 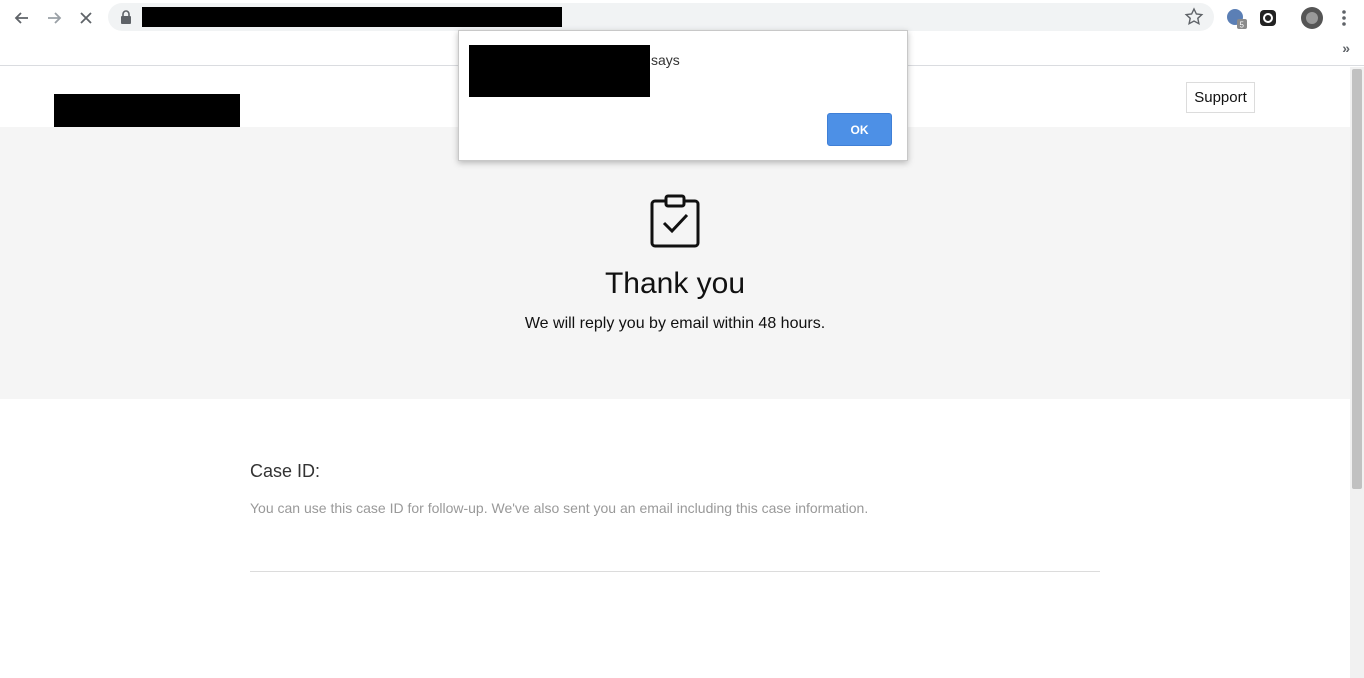 What do you see at coordinates (1220, 97) in the screenshot?
I see `support-button: Support` at bounding box center [1220, 97].